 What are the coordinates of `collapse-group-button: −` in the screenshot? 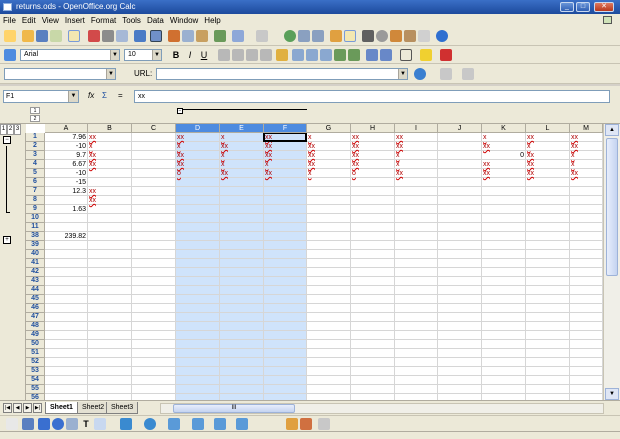 It's located at (180, 111).